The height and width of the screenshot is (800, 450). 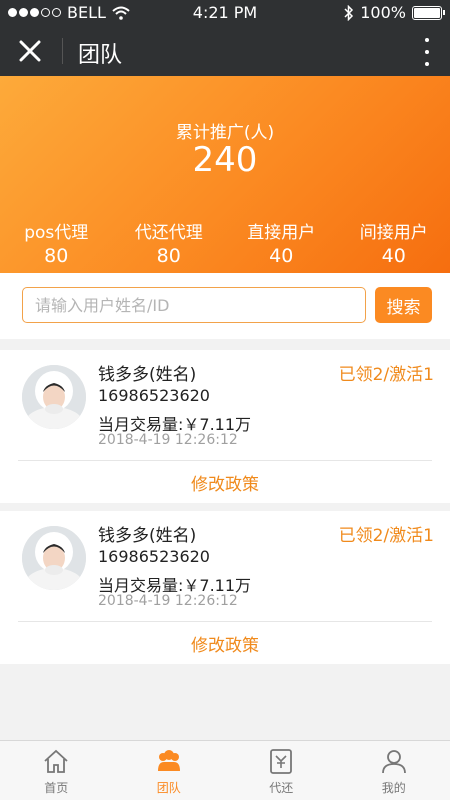 I want to click on stats-row: pos代理 80 代还代理 80 直接用户 40 间接用户 40, so click(x=225, y=242).